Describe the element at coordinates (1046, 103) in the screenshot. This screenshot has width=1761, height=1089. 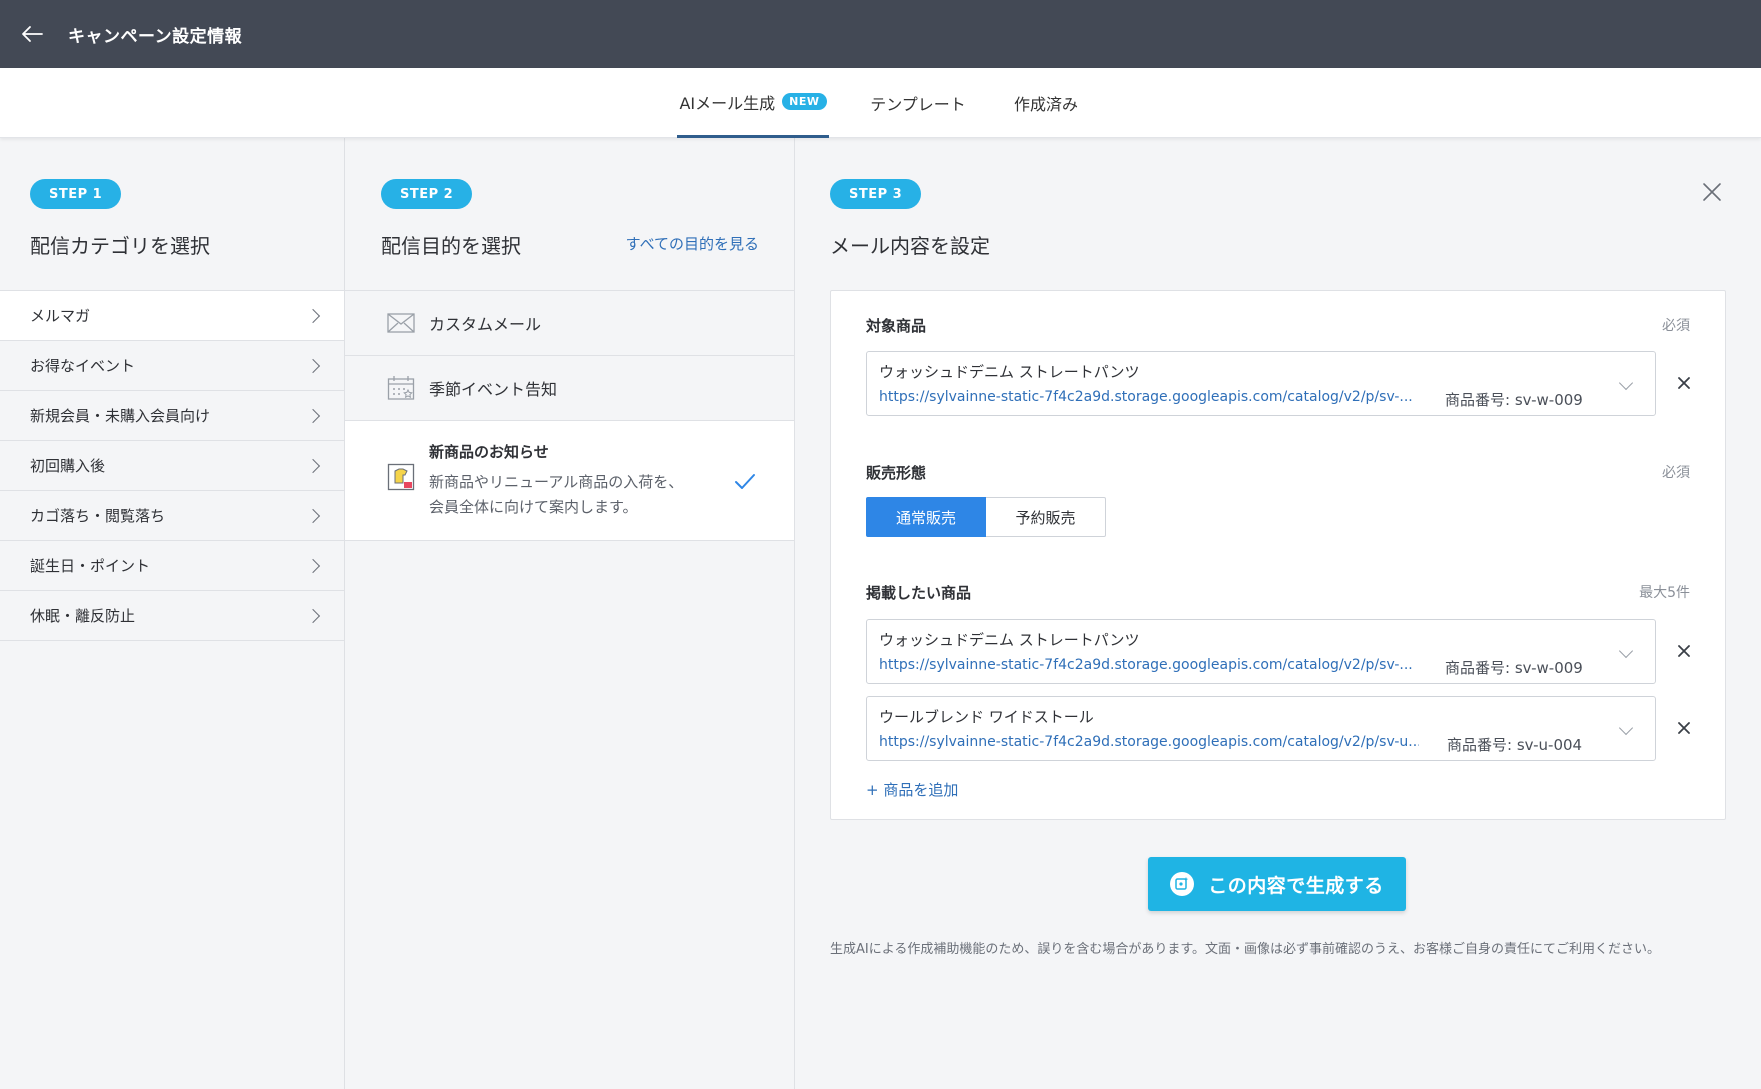
I see `tab-created: 作成済み` at that location.